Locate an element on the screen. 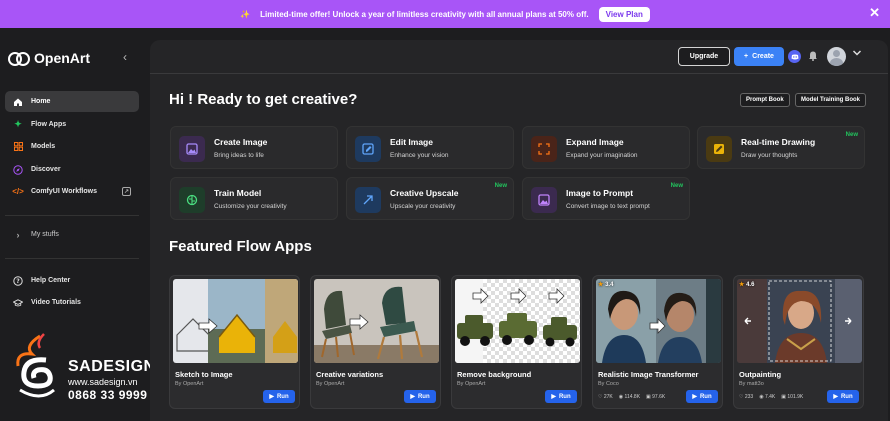 The width and height of the screenshot is (890, 421). sidebar-item-discover: Discover is located at coordinates (72, 169).